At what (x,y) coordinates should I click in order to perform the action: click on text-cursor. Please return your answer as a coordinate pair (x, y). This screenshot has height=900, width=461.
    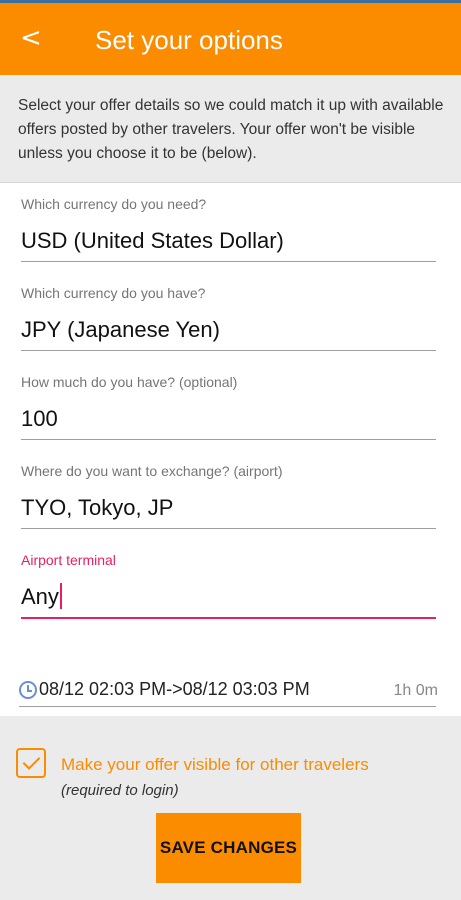
    Looking at the image, I should click on (60, 596).